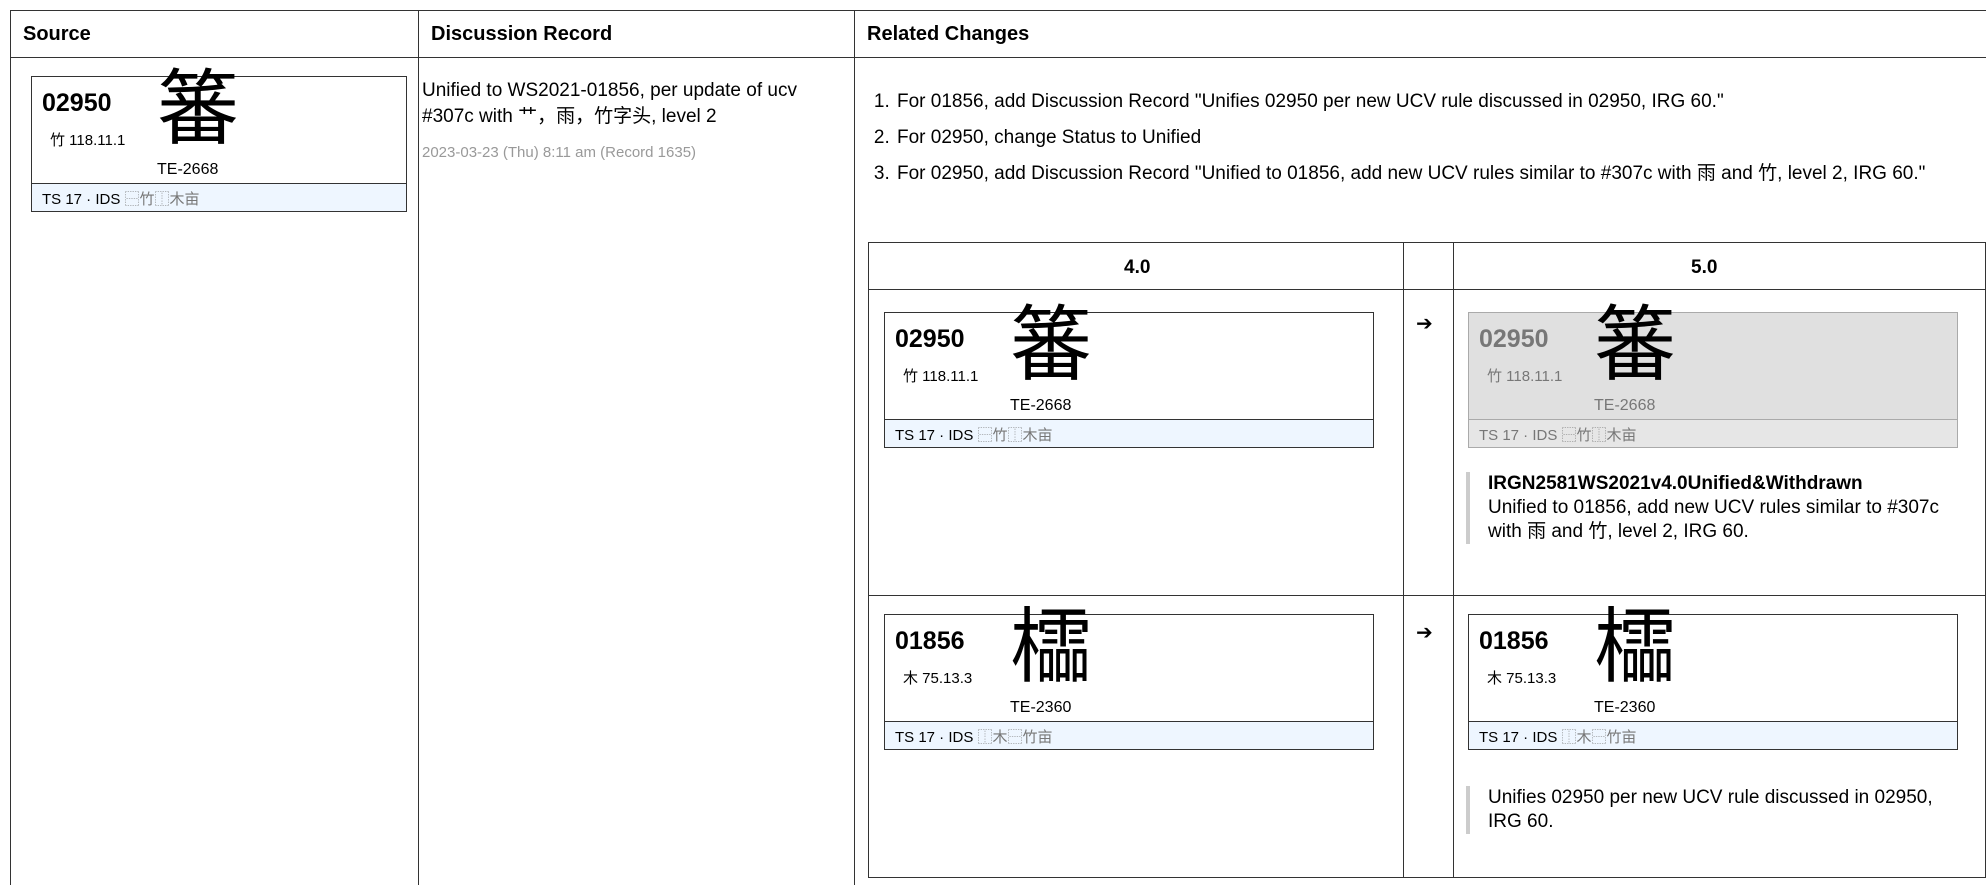  I want to click on note-title: IRGN2581WS2021v4.0Unified&Withdrawn, so click(1675, 483).